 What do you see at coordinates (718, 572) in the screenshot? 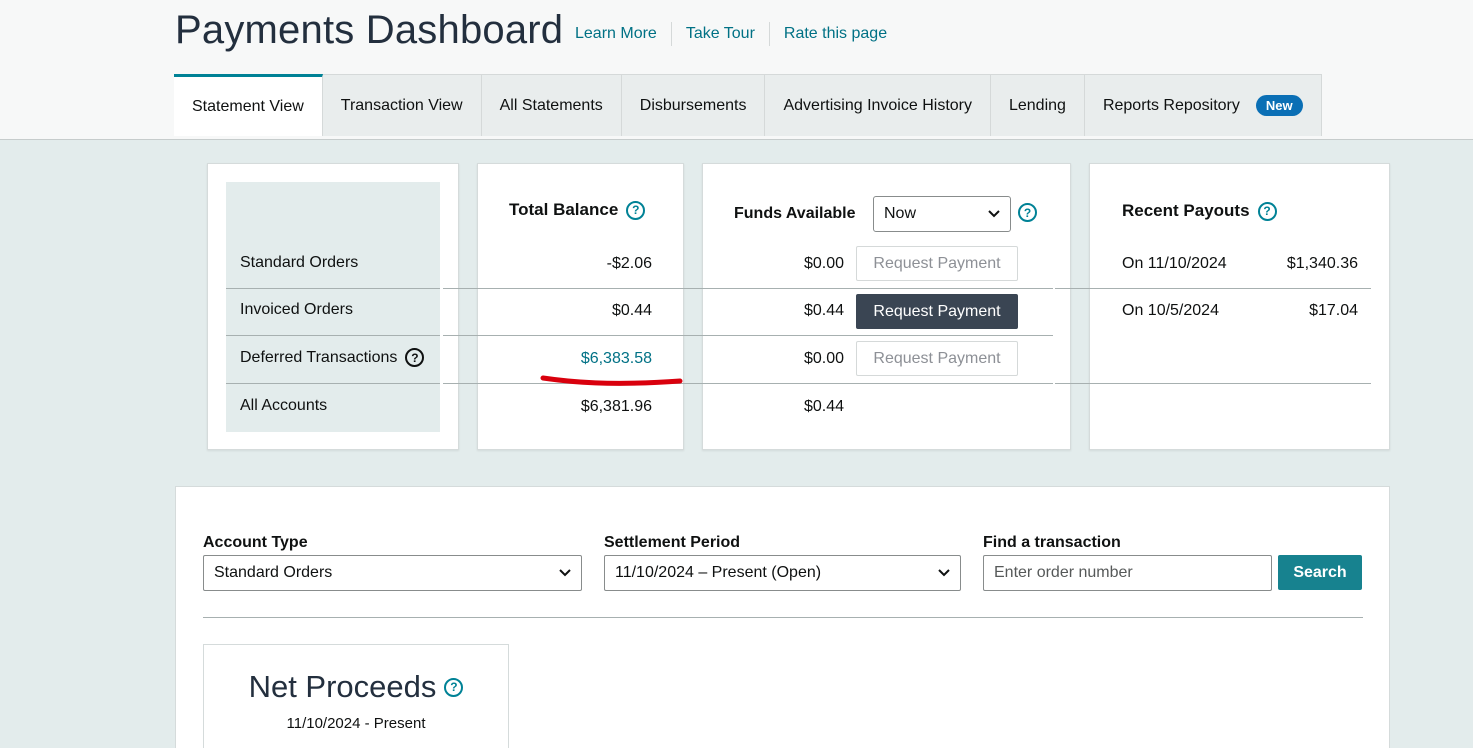
I see `settlement-period-value: 11/10/2024 – Present (Open)` at bounding box center [718, 572].